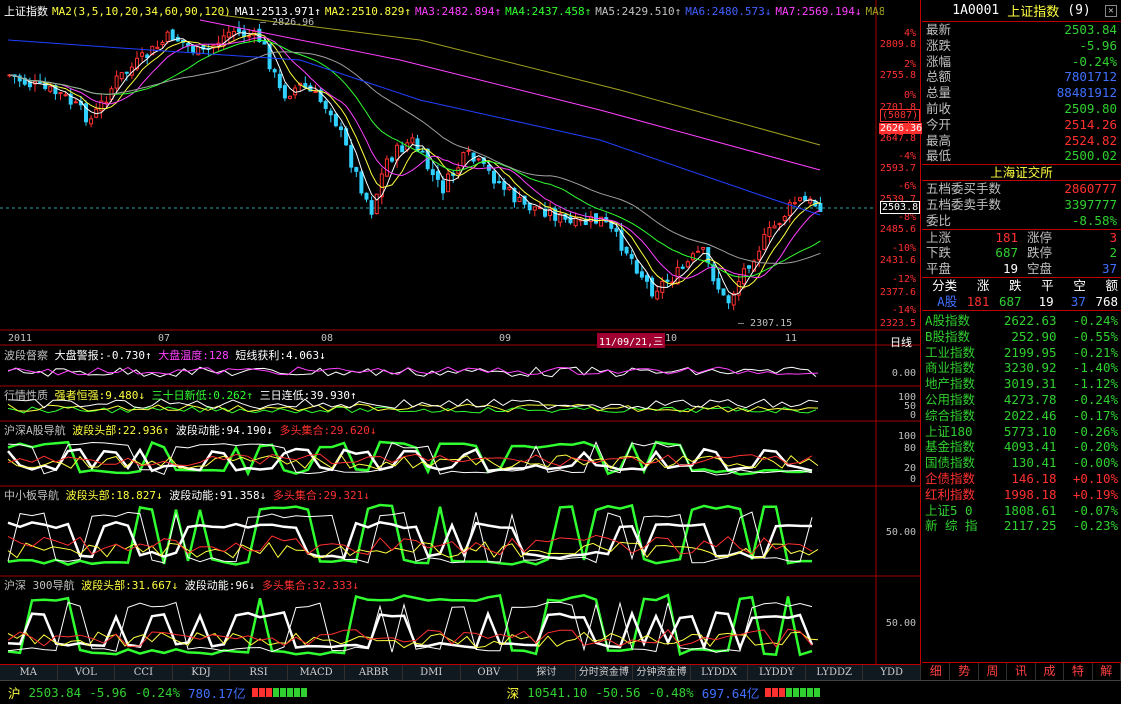 The height and width of the screenshot is (704, 1121). What do you see at coordinates (1021, 671) in the screenshot?
I see `quote-tab-3: 讯` at bounding box center [1021, 671].